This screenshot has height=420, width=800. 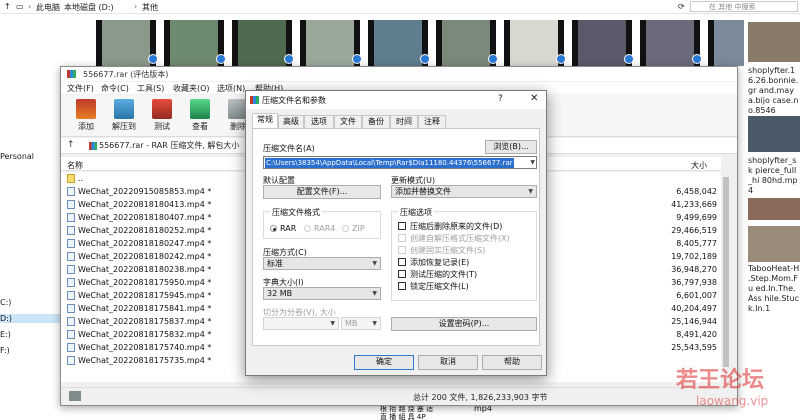 What do you see at coordinates (534, 98) in the screenshot?
I see `close-icon: ✕` at bounding box center [534, 98].